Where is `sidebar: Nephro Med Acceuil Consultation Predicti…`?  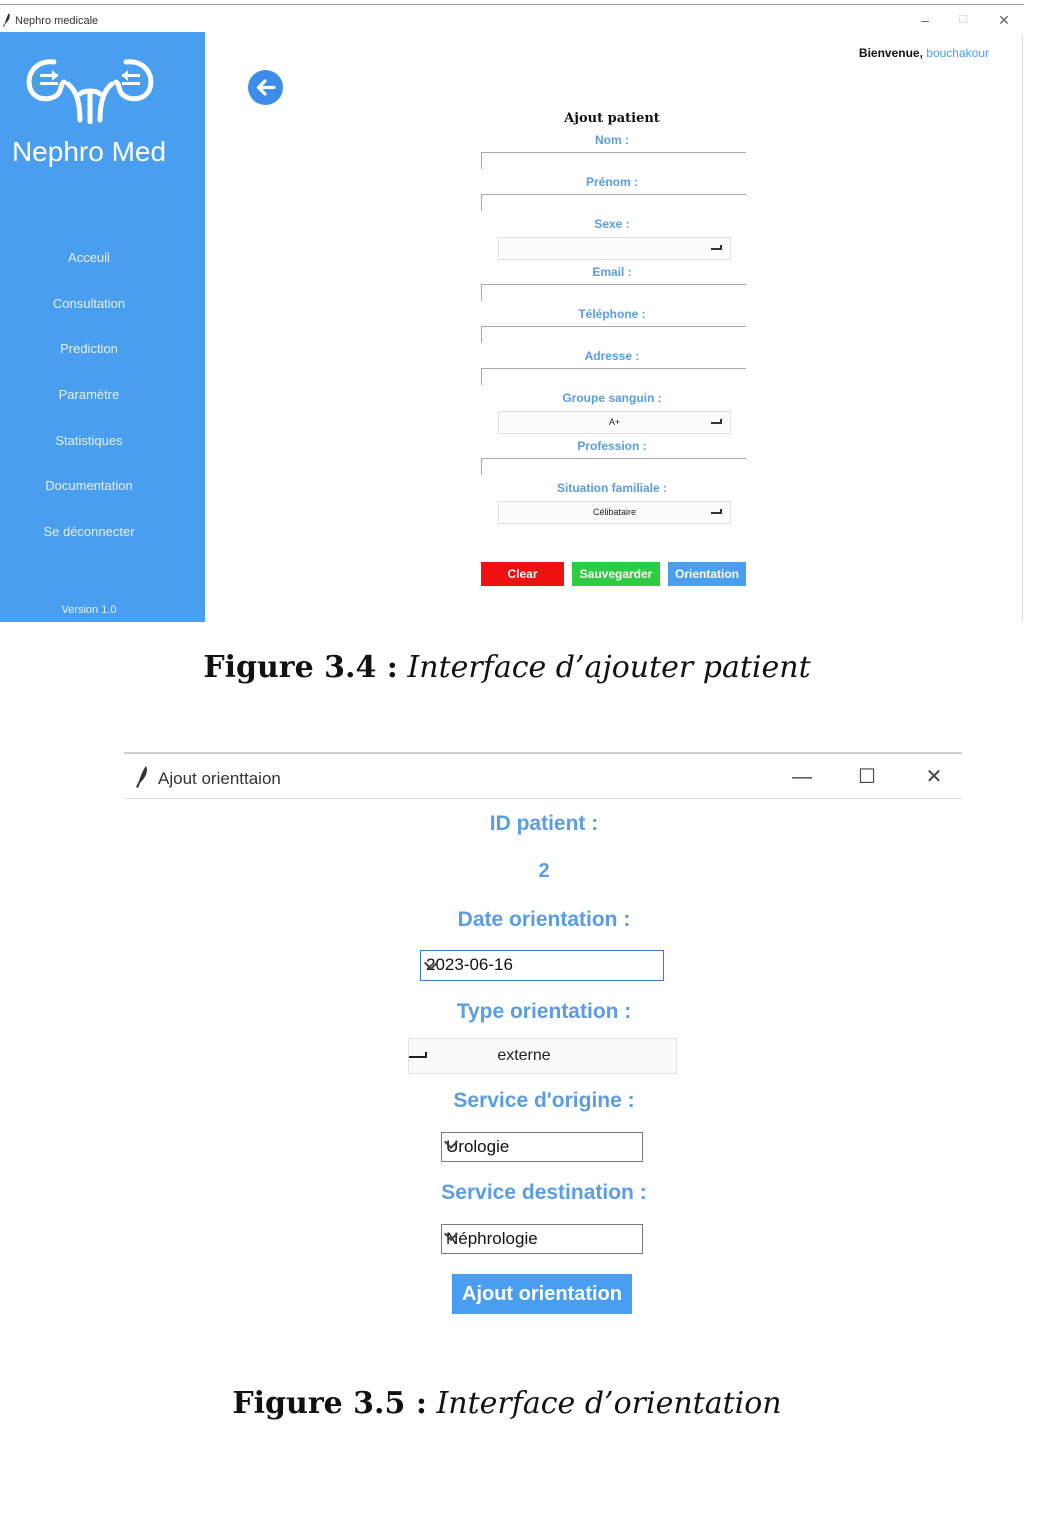
sidebar: Nephro Med Acceuil Consultation Predicti… is located at coordinates (102, 327).